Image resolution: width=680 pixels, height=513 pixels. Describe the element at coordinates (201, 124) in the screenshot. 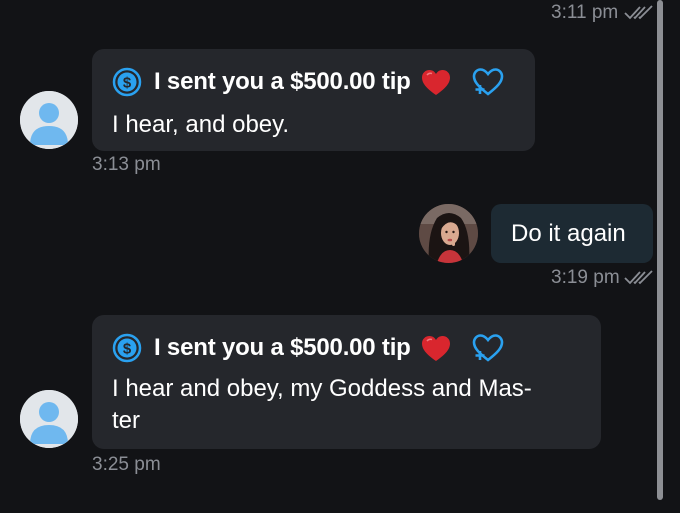

I see `message-text: I hear, and obey.` at that location.